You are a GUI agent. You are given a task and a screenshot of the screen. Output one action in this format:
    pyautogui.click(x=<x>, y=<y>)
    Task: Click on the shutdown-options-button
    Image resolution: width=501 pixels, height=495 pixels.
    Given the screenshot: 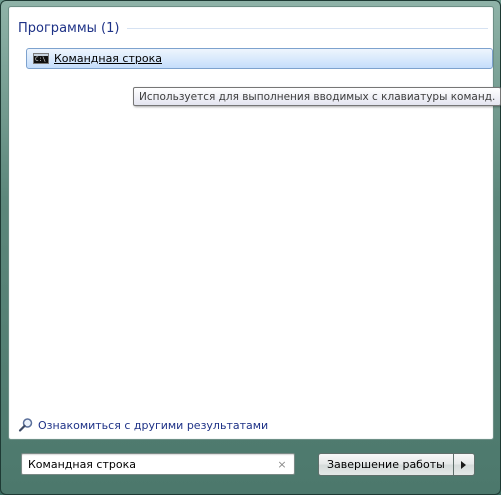 What is the action you would take?
    pyautogui.click(x=463, y=464)
    